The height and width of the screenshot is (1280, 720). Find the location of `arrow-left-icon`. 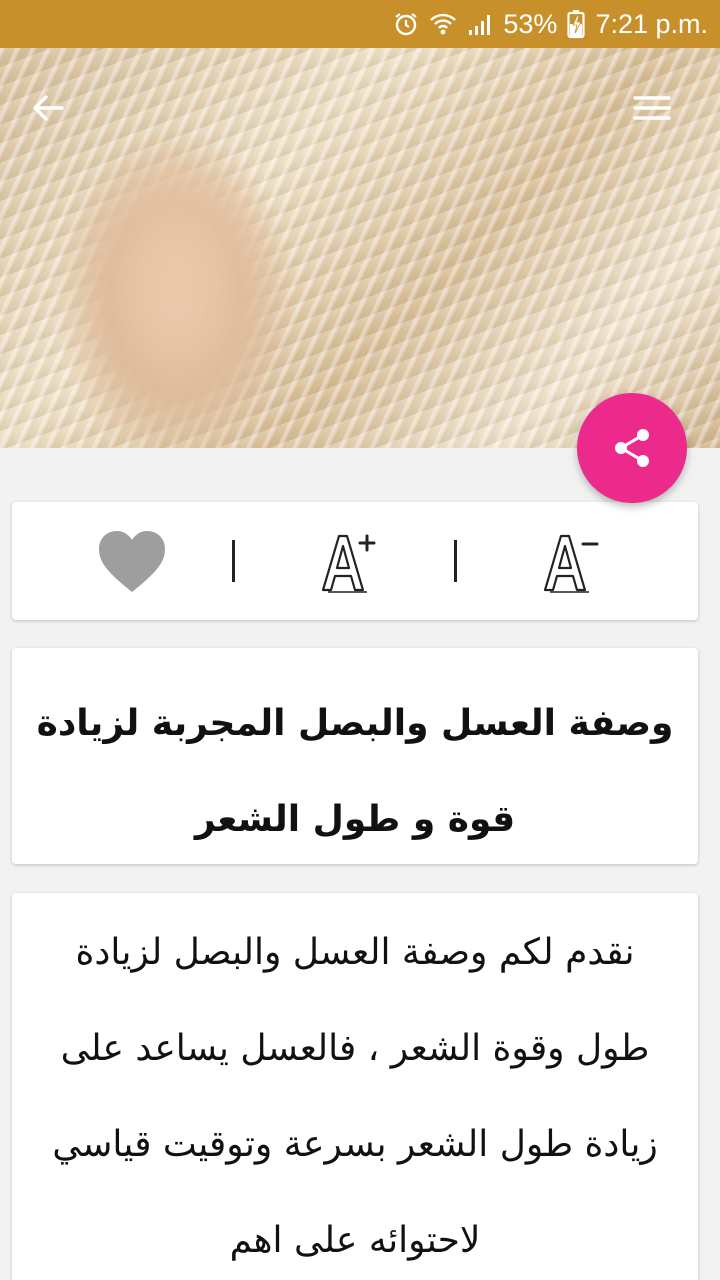

arrow-left-icon is located at coordinates (48, 108).